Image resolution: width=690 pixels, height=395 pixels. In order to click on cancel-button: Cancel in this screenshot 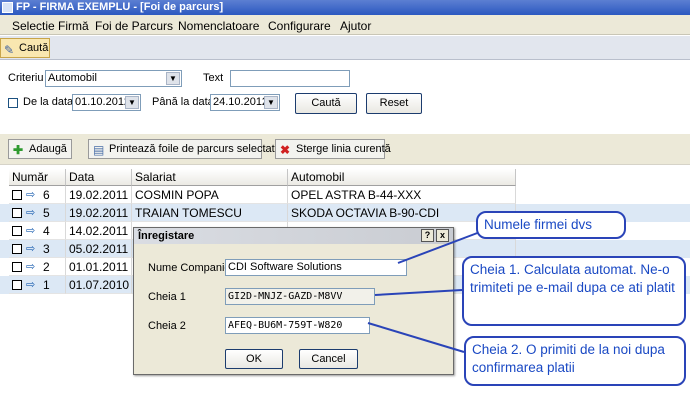, I will do `click(328, 359)`.